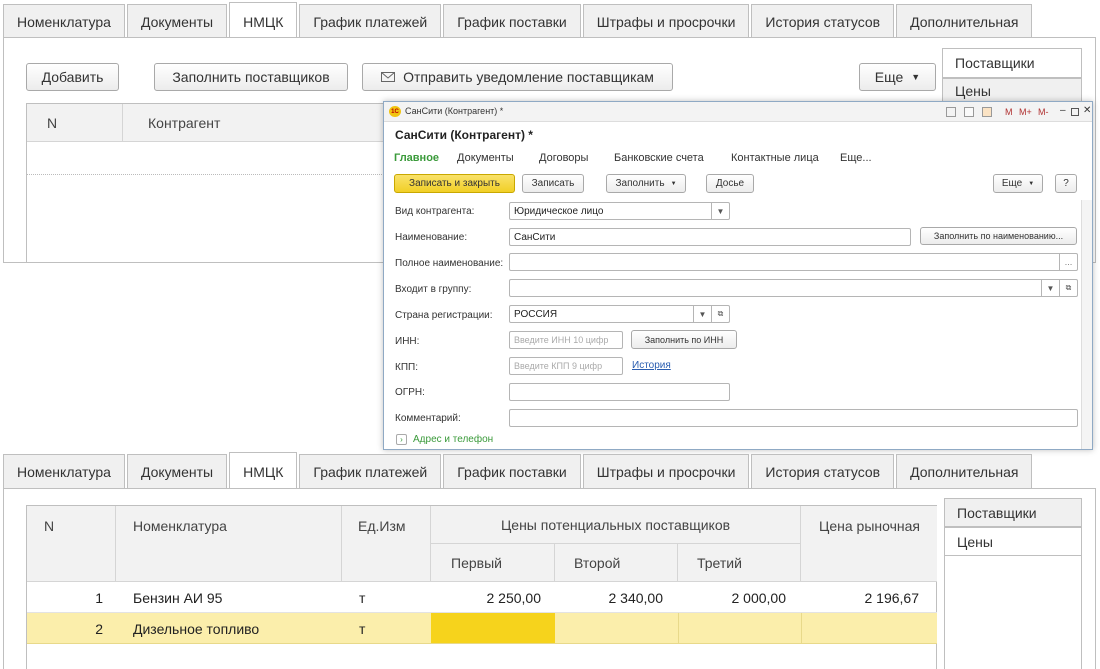 The image size is (1100, 669). Describe the element at coordinates (730, 183) in the screenshot. I see `dossier-button: Досье` at that location.